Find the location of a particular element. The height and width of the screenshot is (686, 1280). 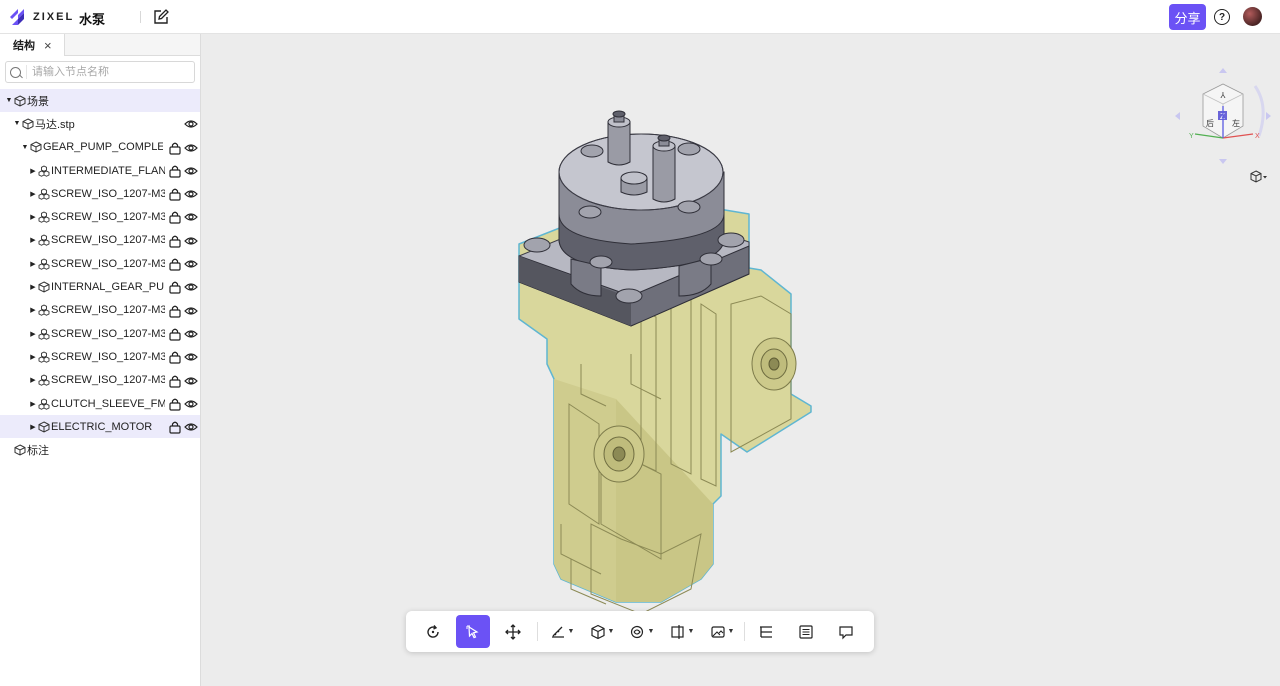

zixel-logo: ZIXEL is located at coordinates (41, 17).